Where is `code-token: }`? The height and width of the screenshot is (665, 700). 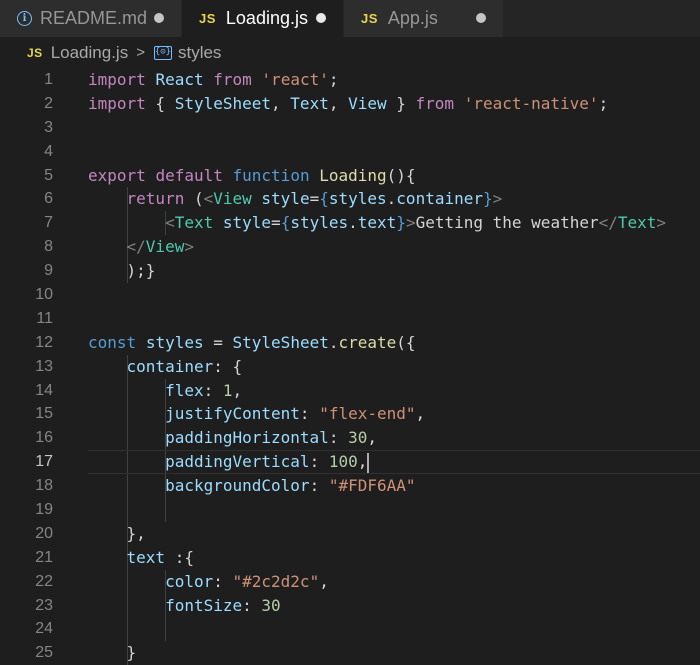 code-token: } is located at coordinates (112, 653).